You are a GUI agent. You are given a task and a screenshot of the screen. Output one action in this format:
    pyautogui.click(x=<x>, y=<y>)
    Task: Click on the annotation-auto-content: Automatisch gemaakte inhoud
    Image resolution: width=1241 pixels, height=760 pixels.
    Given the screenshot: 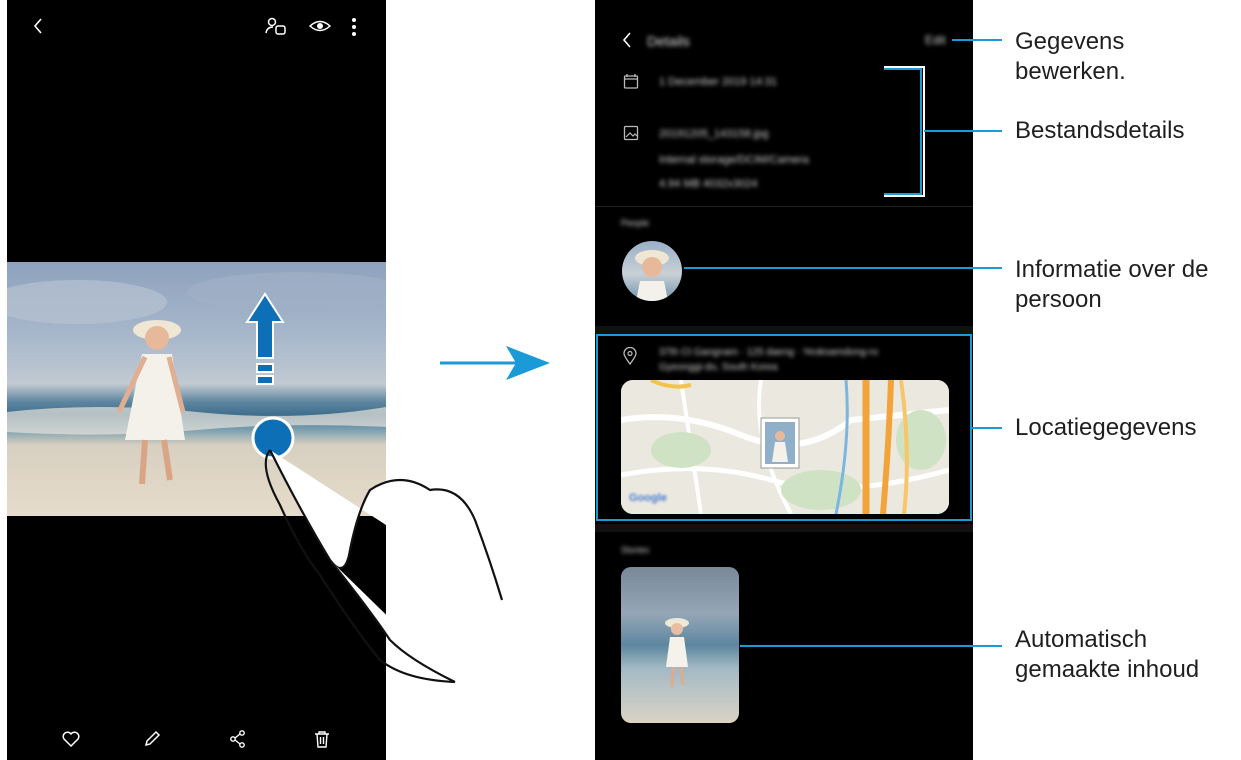 What is the action you would take?
    pyautogui.click(x=1107, y=654)
    